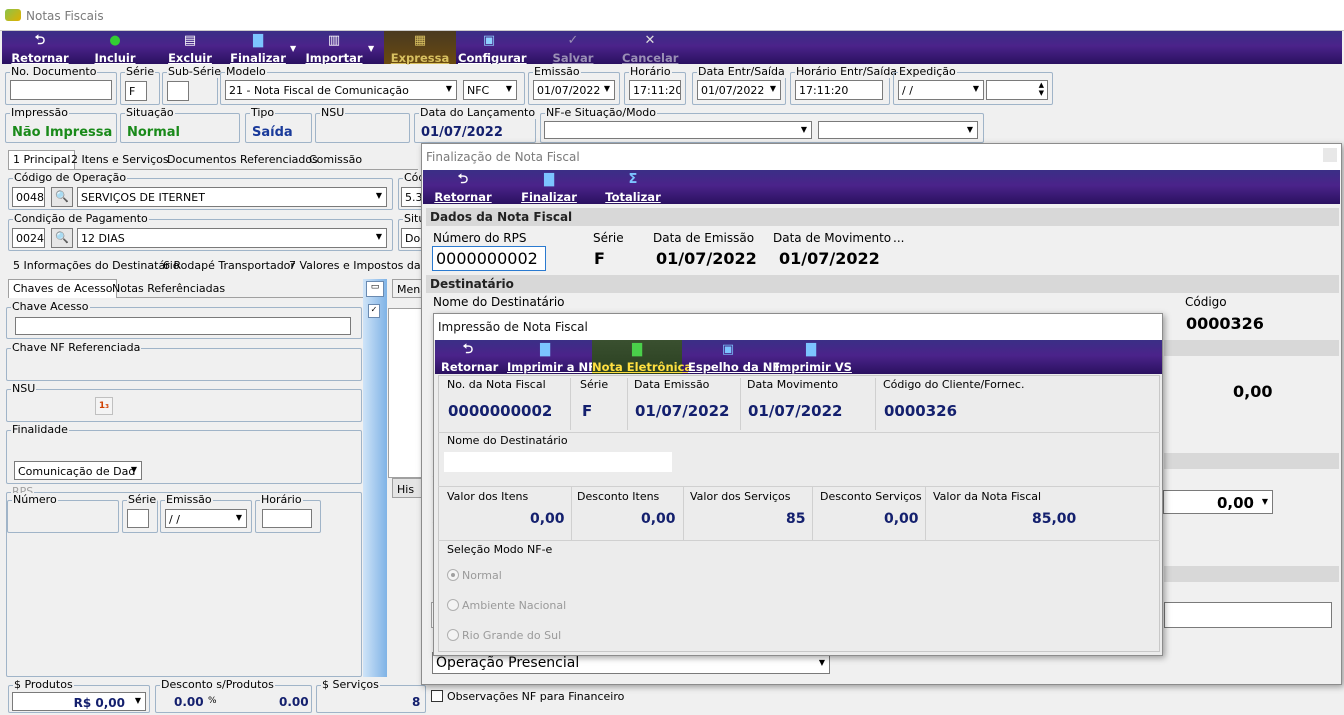 Image resolution: width=1344 pixels, height=715 pixels. What do you see at coordinates (229, 265) in the screenshot?
I see `tab-rodape-transportador: 6 Rodapé Transportador` at bounding box center [229, 265].